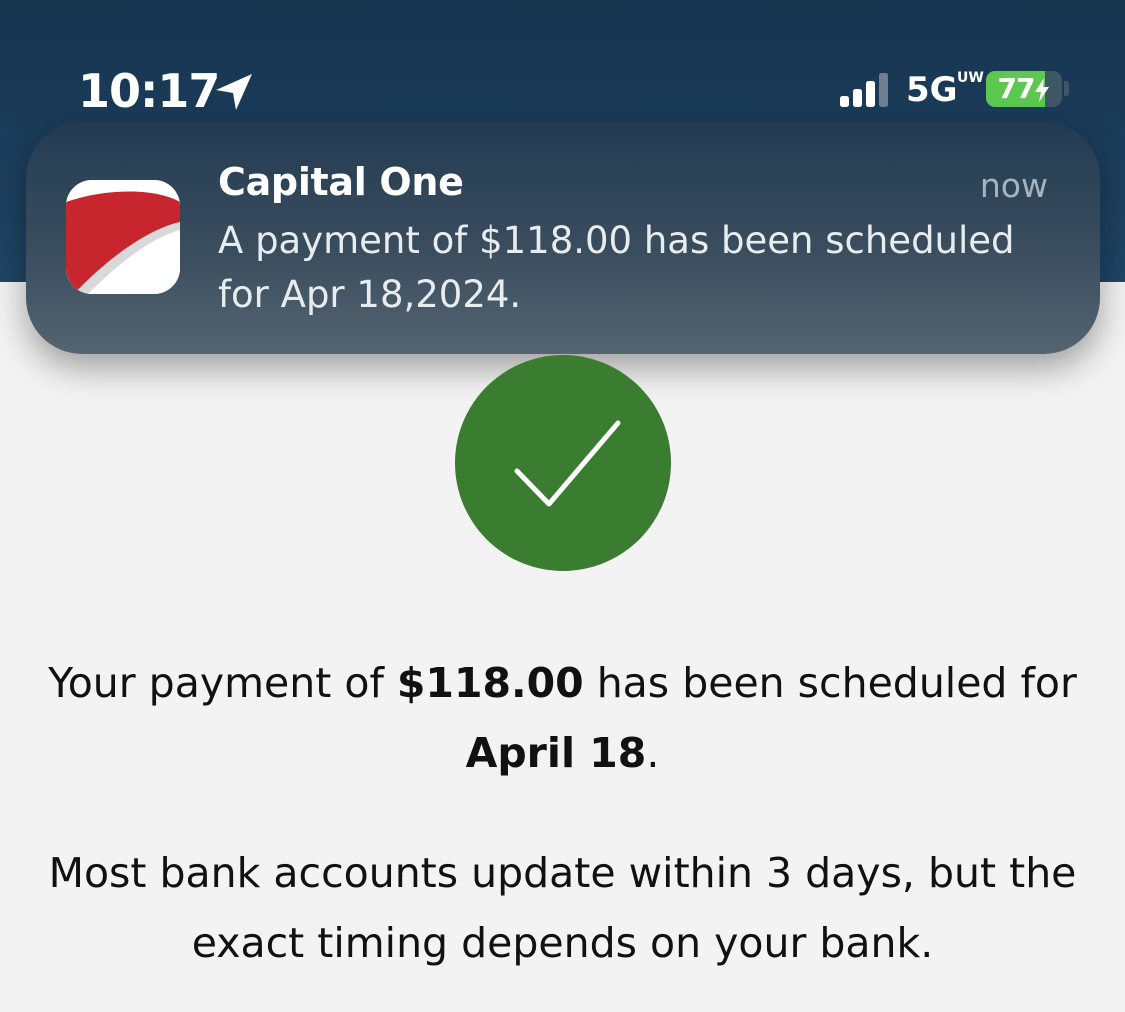 The height and width of the screenshot is (1012, 1125). Describe the element at coordinates (864, 90) in the screenshot. I see `signal-bars-icon` at that location.